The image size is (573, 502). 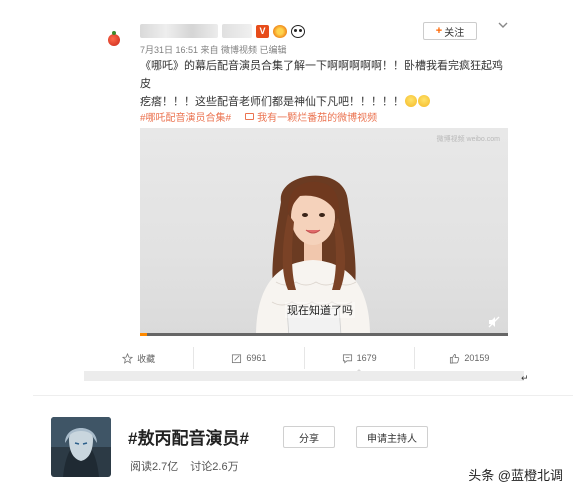 What do you see at coordinates (280, 31) in the screenshot?
I see `flower-badge-icon` at bounding box center [280, 31].